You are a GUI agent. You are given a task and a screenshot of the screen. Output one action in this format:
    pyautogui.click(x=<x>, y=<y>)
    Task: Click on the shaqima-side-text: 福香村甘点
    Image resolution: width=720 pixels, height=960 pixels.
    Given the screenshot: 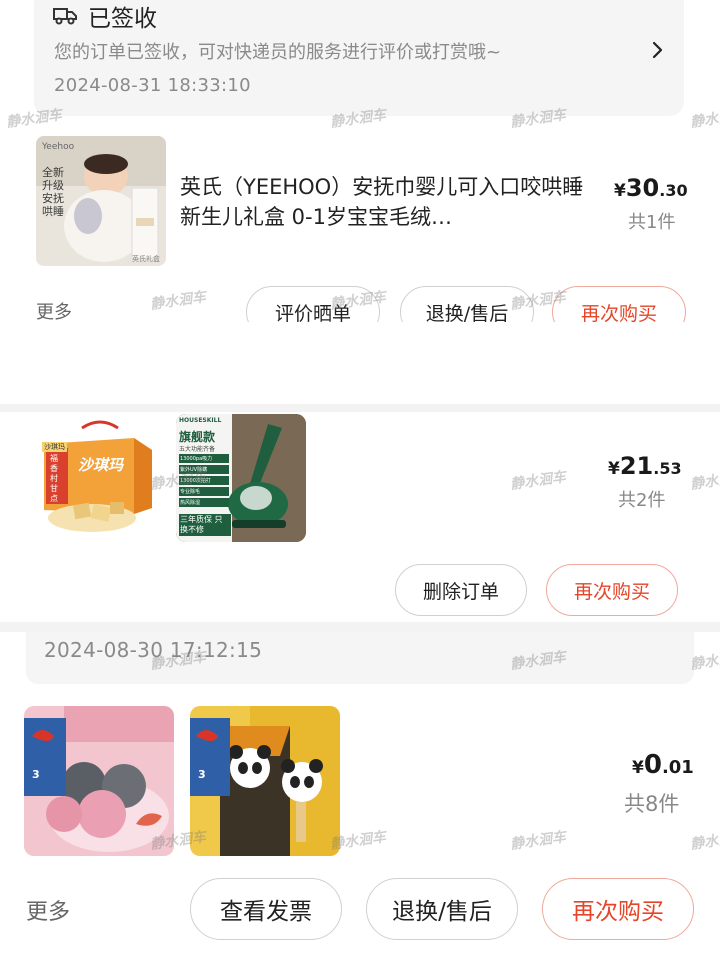 What is the action you would take?
    pyautogui.click(x=54, y=478)
    